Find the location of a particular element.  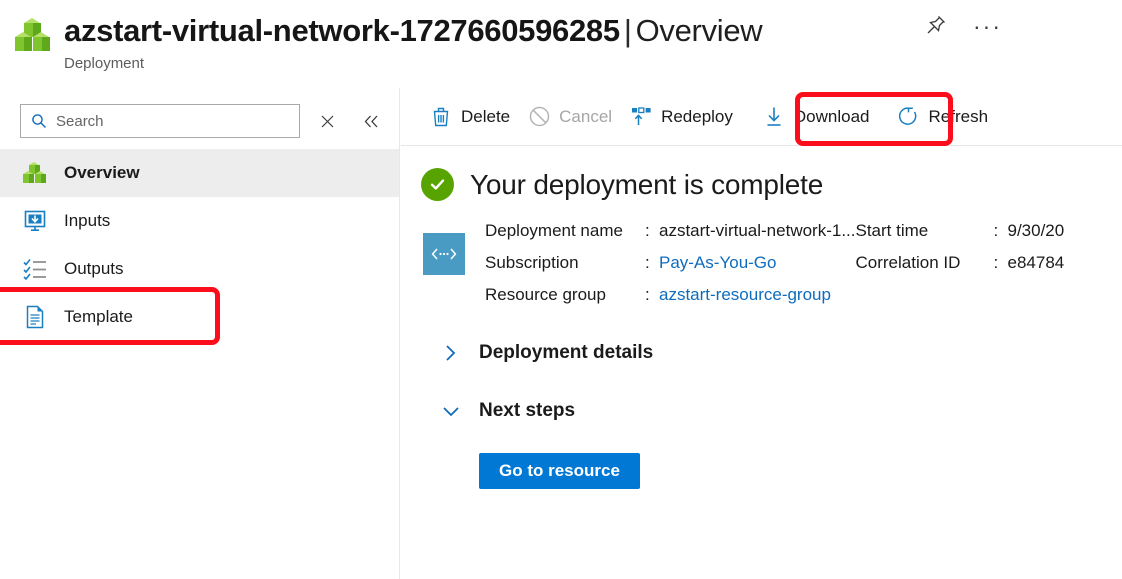

status-title: Your deployment is complete is located at coordinates (647, 184).